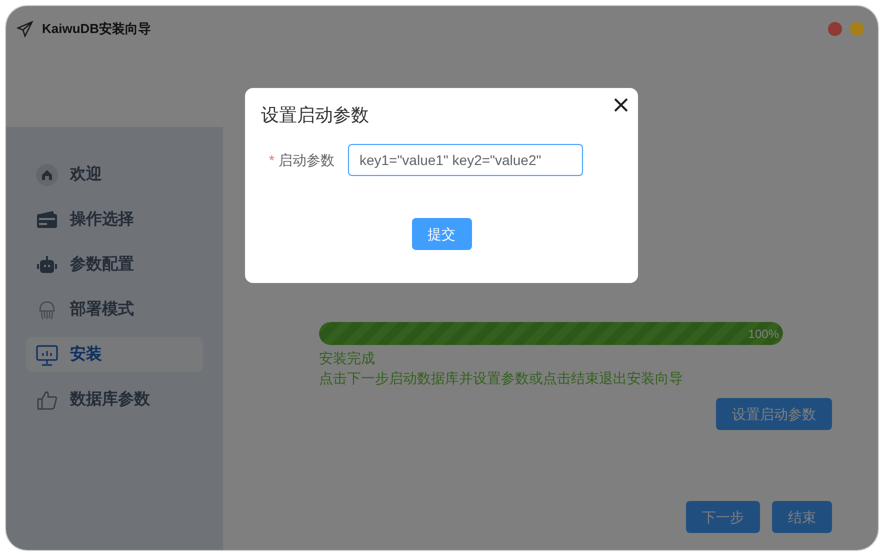  Describe the element at coordinates (501, 378) in the screenshot. I see `status-text: 点击下一步启动数据库并设置参数或点击结束退出安装向导` at that location.